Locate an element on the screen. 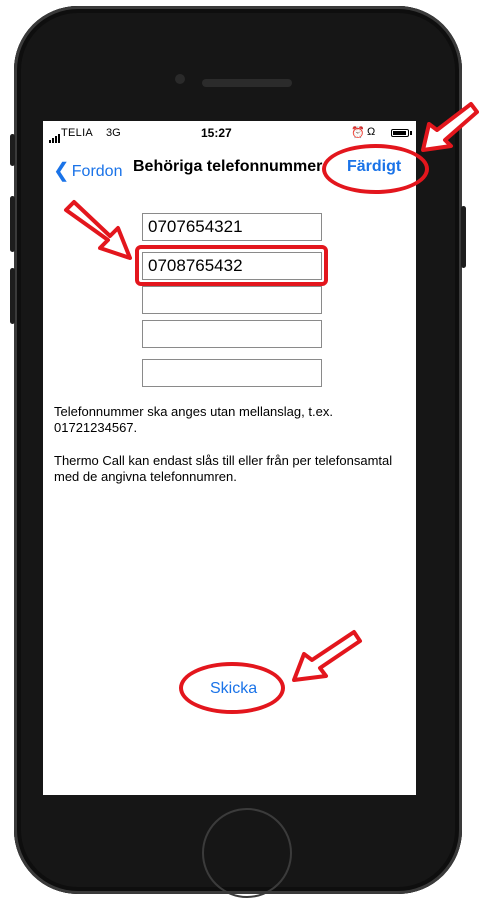  battery-tip is located at coordinates (411, 133).